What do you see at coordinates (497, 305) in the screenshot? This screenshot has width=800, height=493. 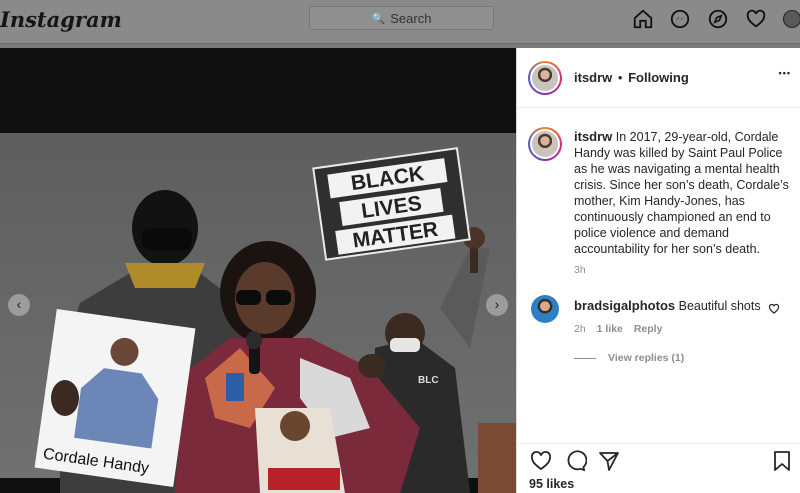 I see `next-arrow: ›` at bounding box center [497, 305].